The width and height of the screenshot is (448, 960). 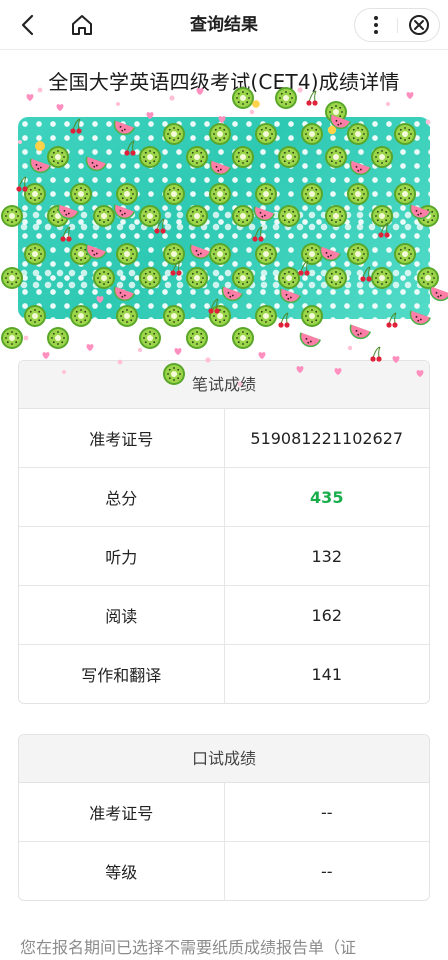 I want to click on listening-label: 听力, so click(x=122, y=556).